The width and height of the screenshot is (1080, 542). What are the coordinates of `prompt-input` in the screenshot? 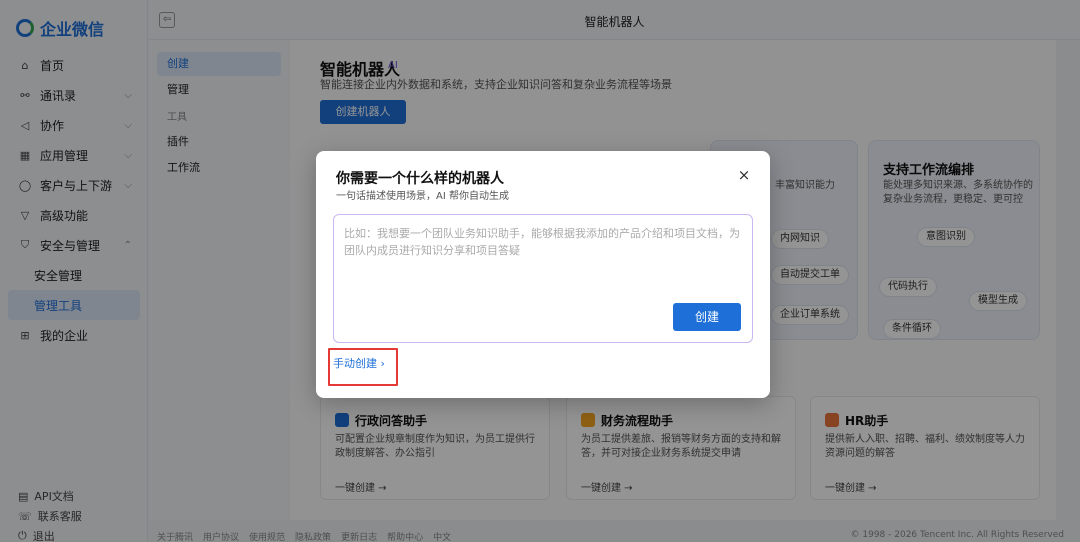 It's located at (544, 260).